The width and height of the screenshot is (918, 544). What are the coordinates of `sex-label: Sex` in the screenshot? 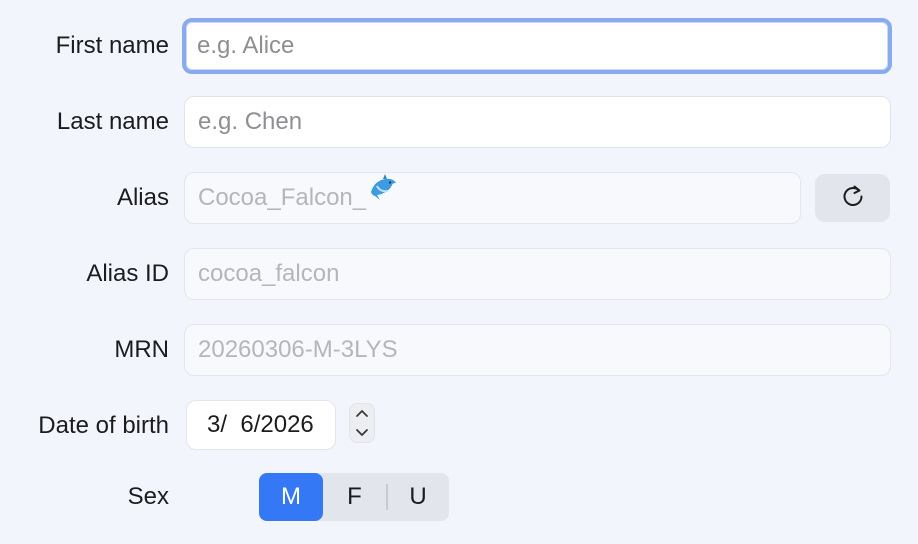 It's located at (148, 496).